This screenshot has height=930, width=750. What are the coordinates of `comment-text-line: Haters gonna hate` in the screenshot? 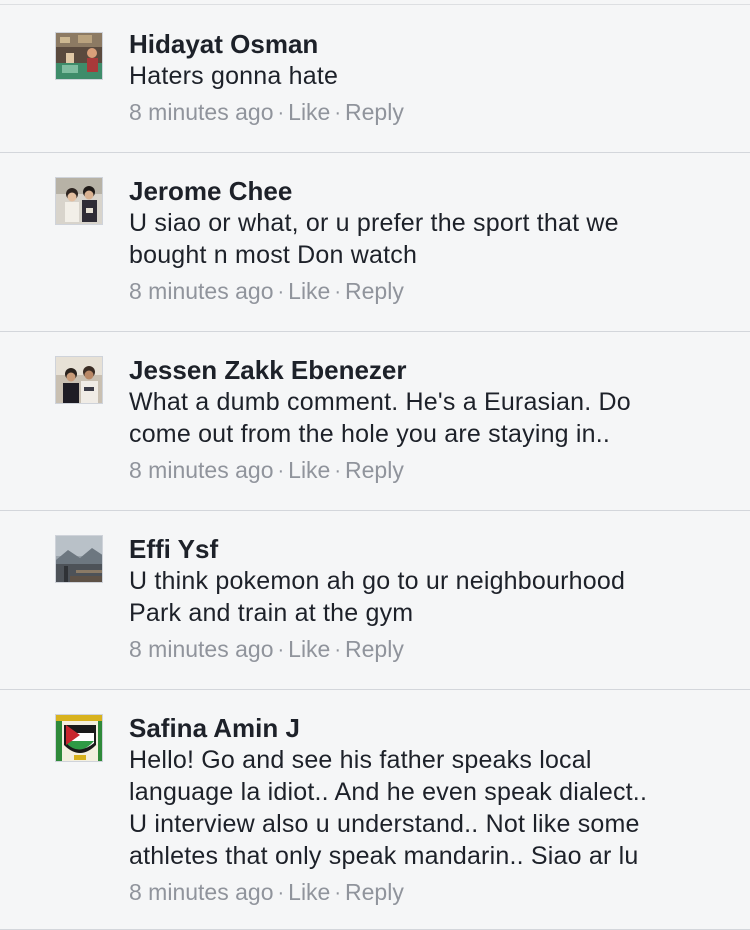 It's located at (234, 76).